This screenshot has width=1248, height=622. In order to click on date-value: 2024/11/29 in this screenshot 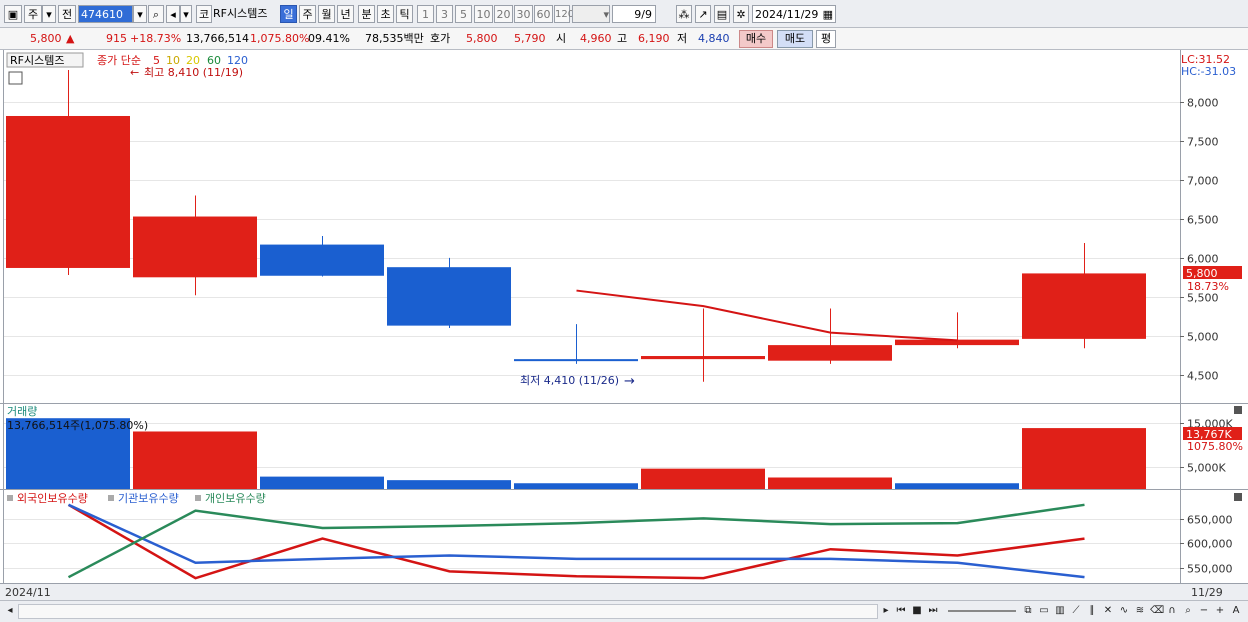, I will do `click(787, 14)`.